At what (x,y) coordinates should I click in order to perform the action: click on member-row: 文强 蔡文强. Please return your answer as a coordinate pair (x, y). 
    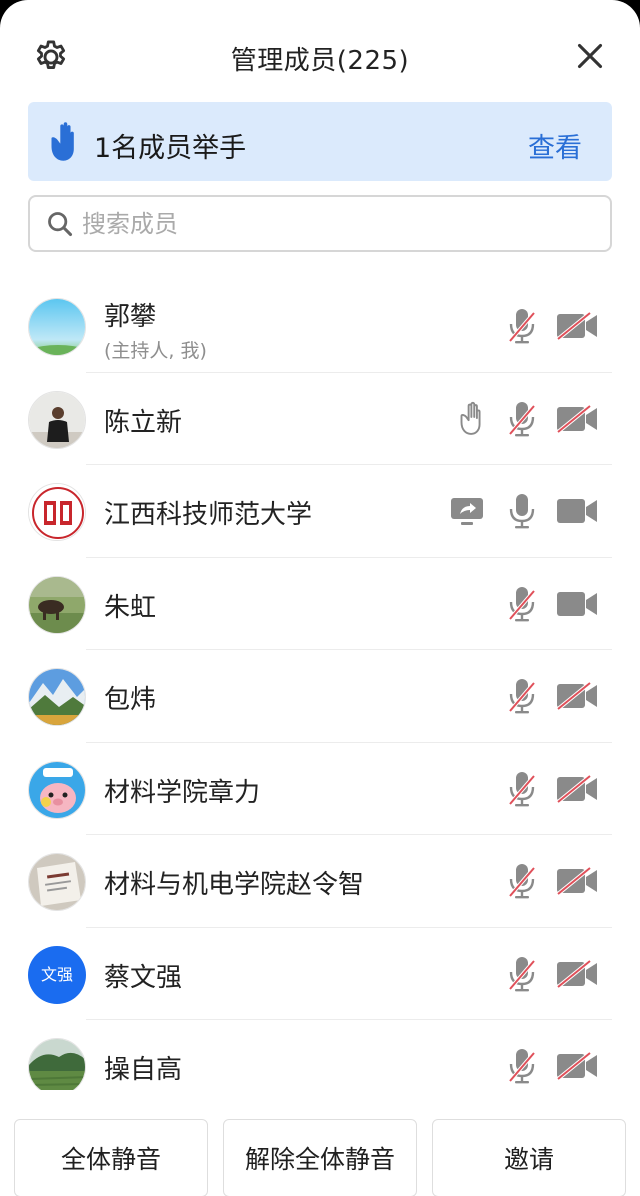
    Looking at the image, I should click on (320, 974).